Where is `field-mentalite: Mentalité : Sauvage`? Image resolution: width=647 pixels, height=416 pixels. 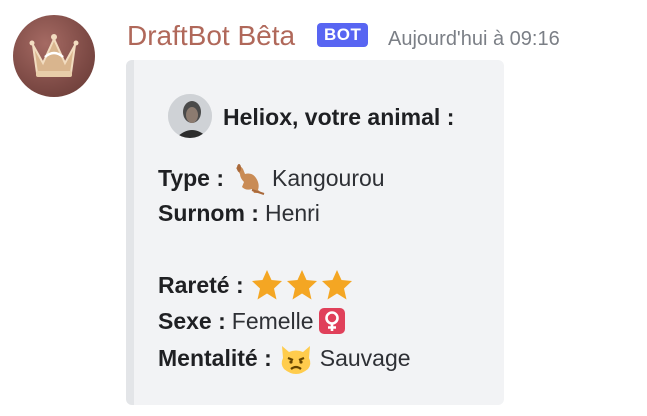
field-mentalite: Mentalité : Sauvage is located at coordinates (284, 358).